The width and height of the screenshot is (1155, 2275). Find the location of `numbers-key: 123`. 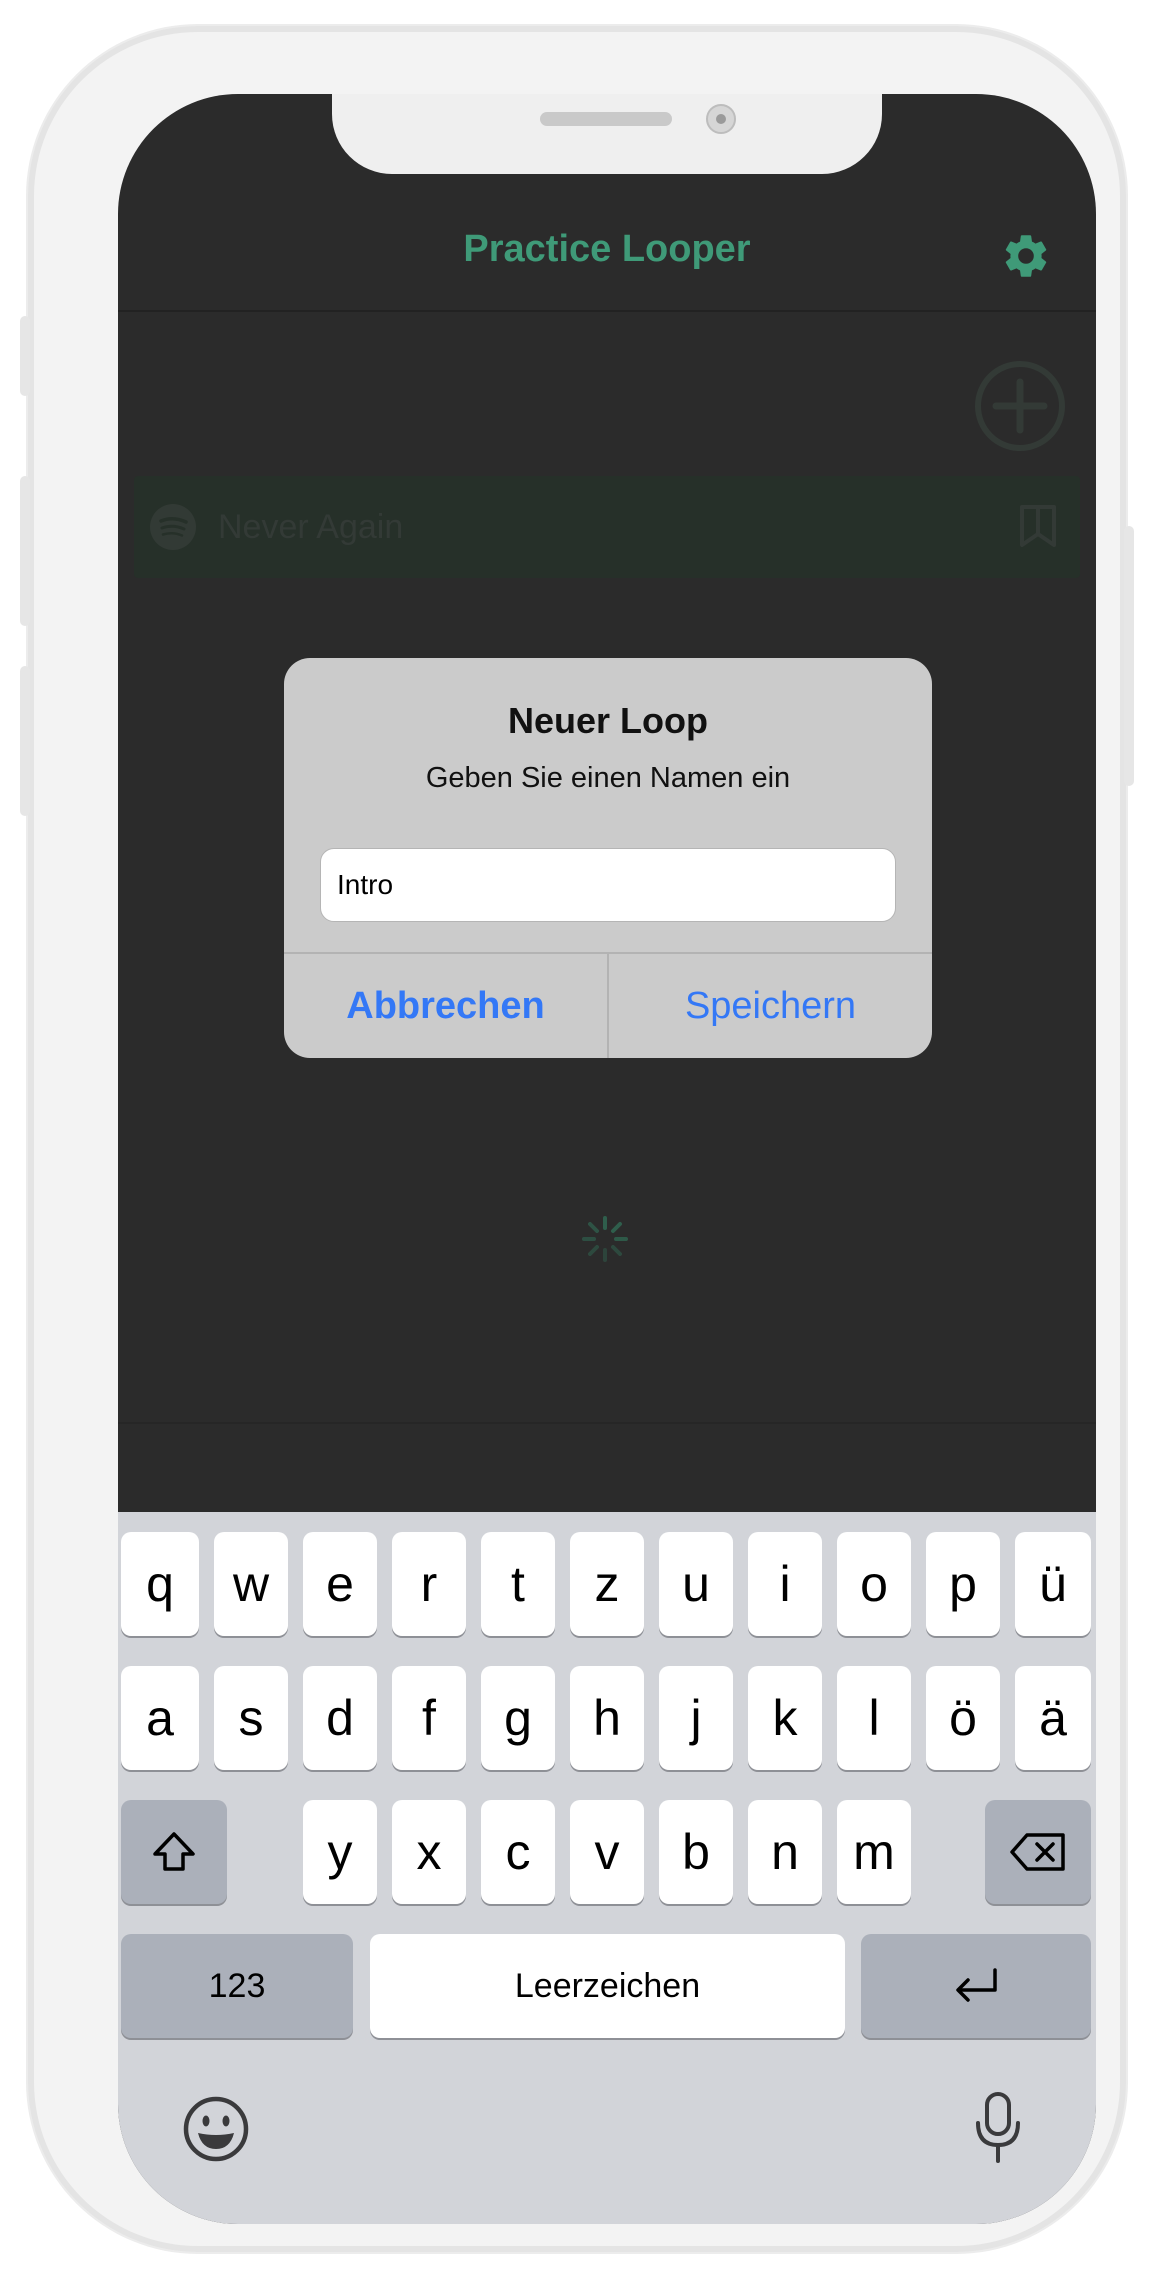

numbers-key: 123 is located at coordinates (237, 1986).